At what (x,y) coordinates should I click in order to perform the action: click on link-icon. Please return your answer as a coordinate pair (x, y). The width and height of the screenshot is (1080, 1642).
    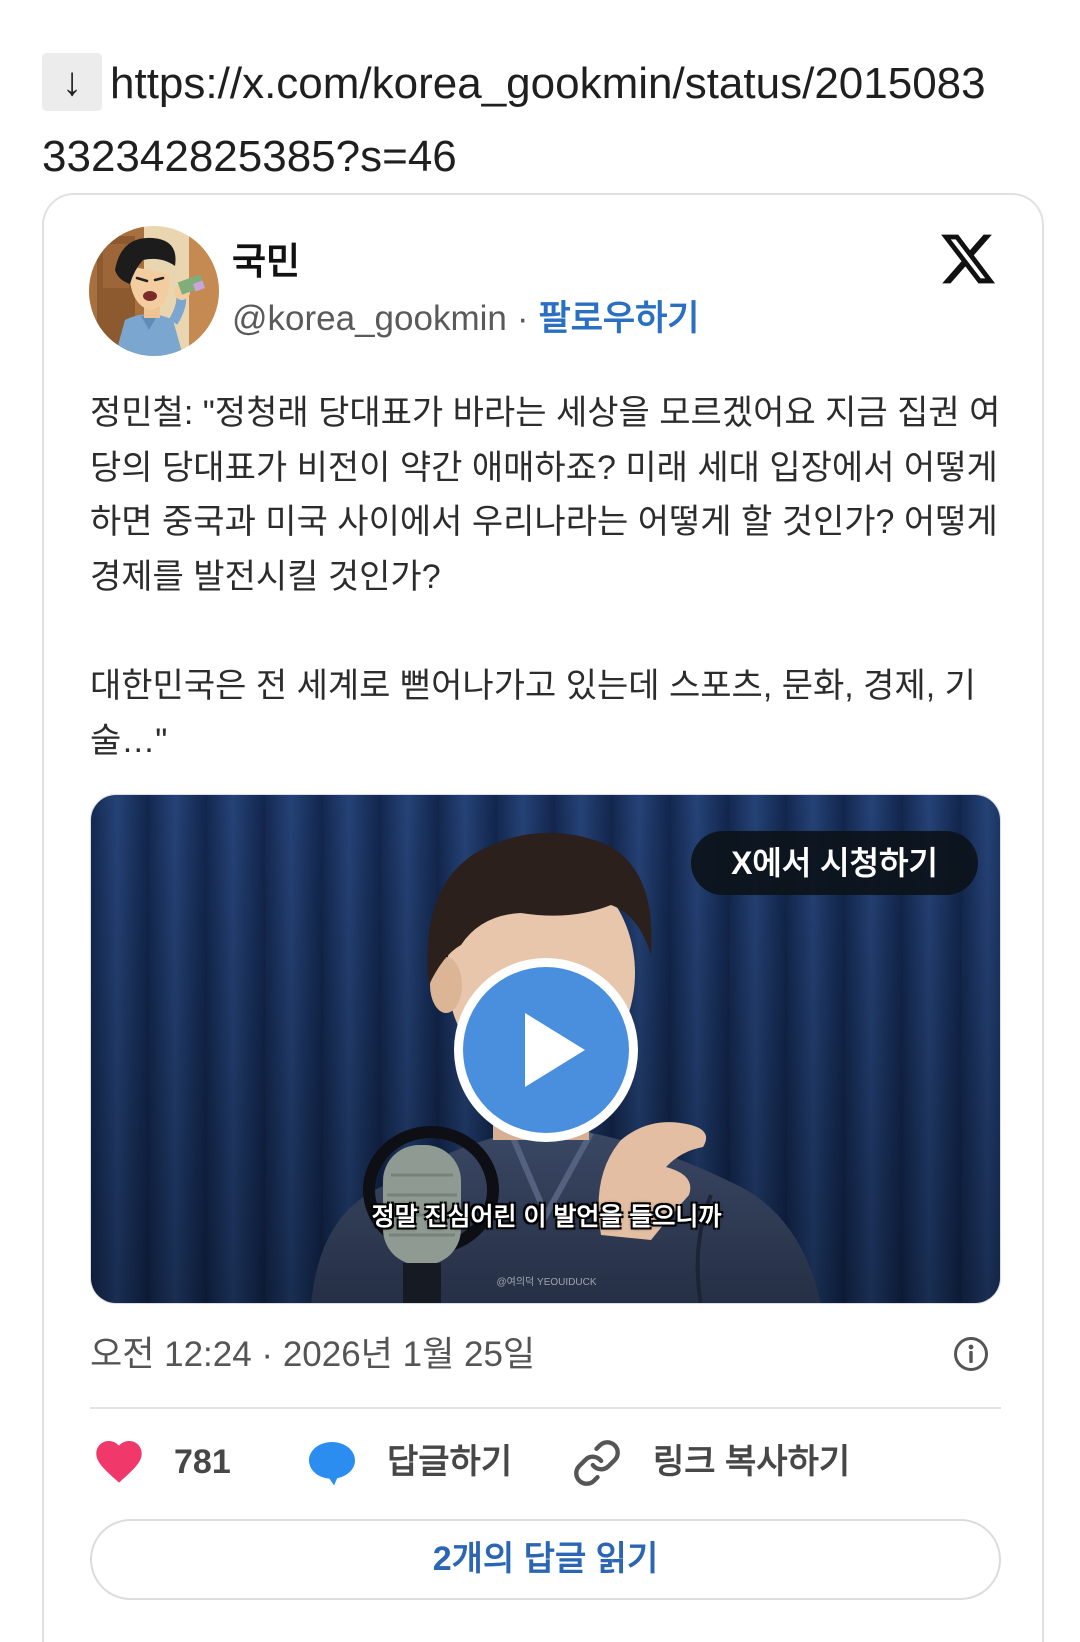
    Looking at the image, I should click on (597, 1463).